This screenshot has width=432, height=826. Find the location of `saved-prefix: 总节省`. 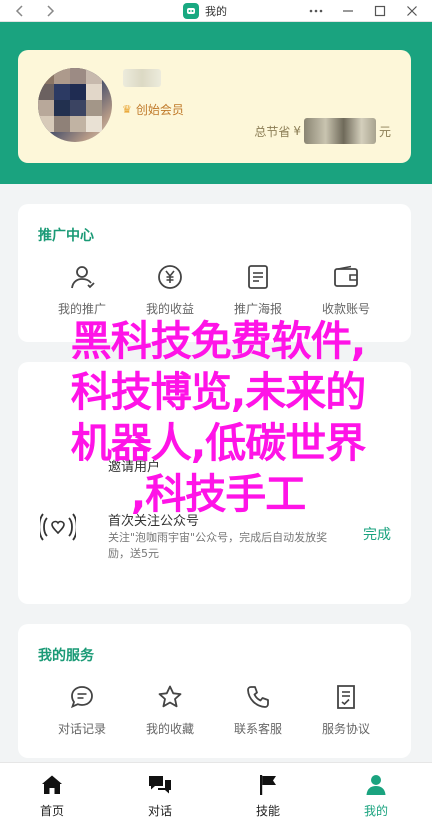

saved-prefix: 总节省 is located at coordinates (272, 131).